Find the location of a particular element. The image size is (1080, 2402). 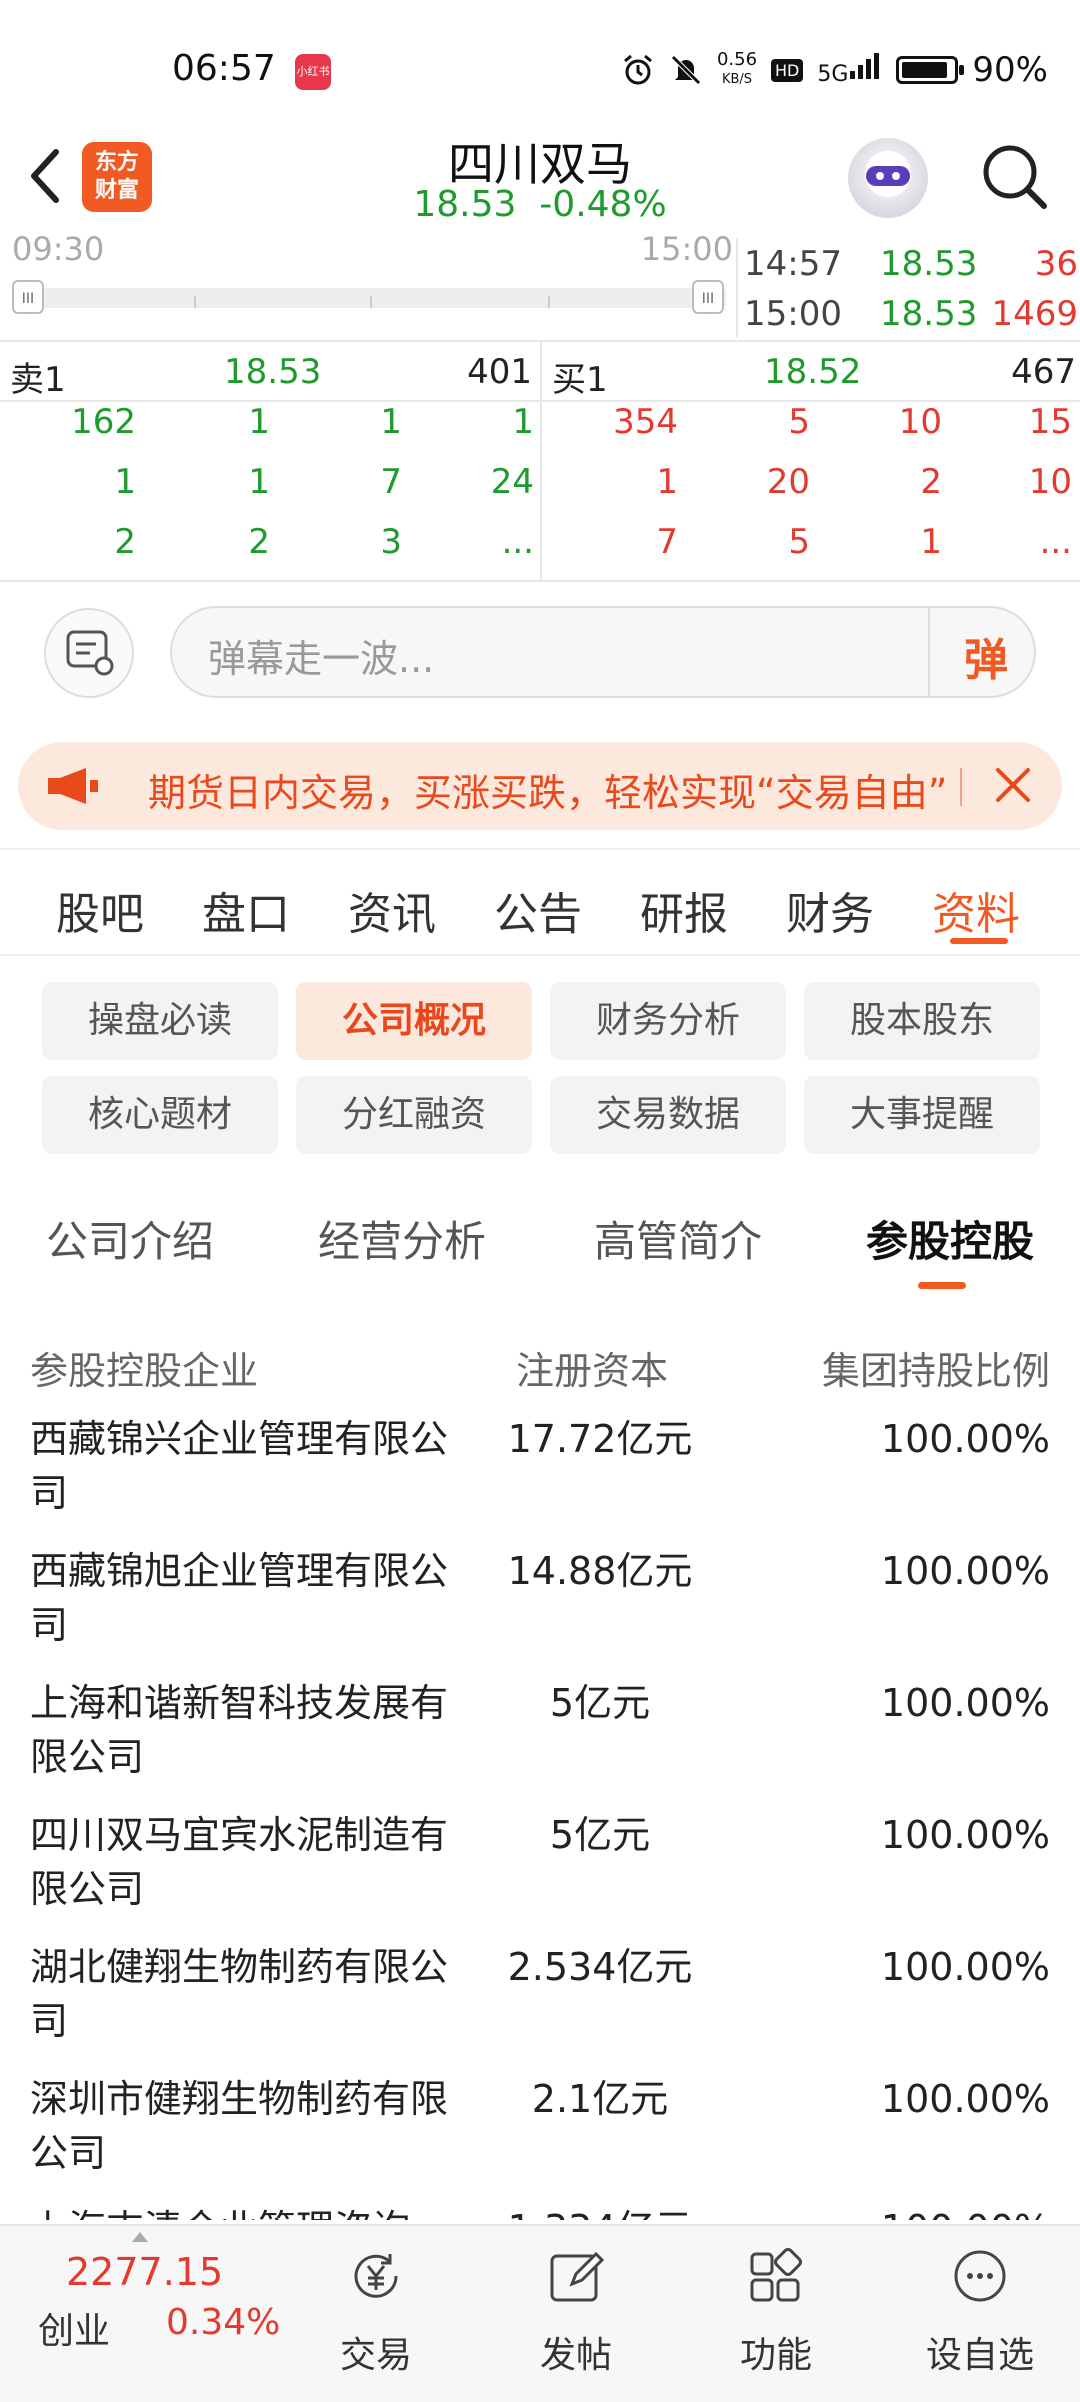

queue-cell: 3 is located at coordinates (391, 542).